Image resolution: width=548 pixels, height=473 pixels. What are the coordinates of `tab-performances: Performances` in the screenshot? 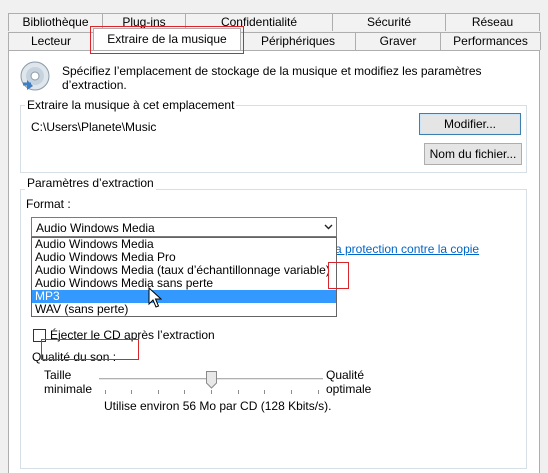 It's located at (490, 41).